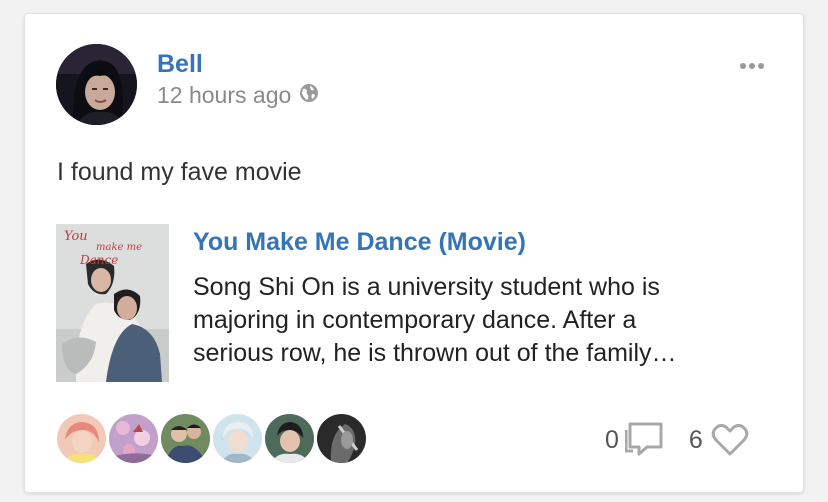  What do you see at coordinates (96, 84) in the screenshot?
I see `author-avatar` at bounding box center [96, 84].